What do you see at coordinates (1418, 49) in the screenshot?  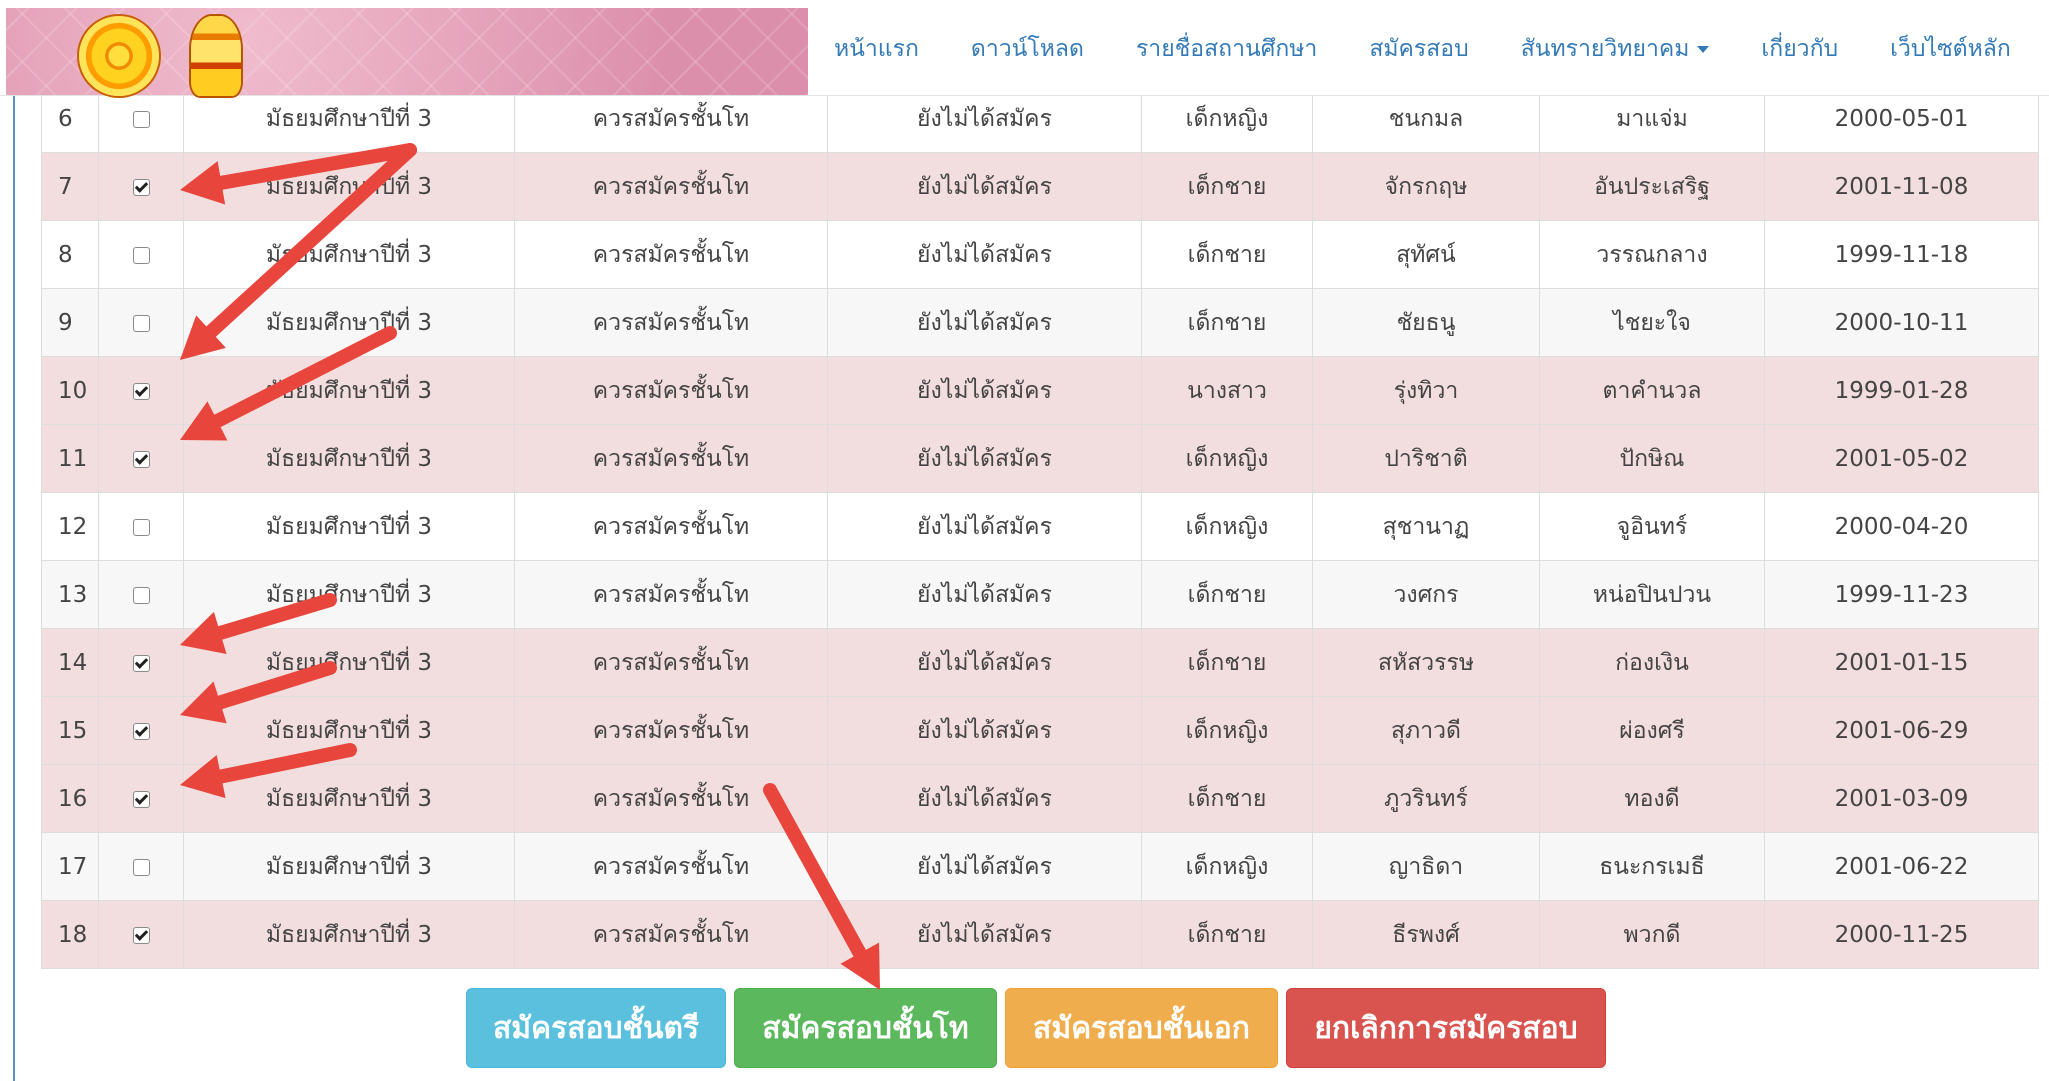 I see `nav-item-3: สมัครสอบ` at bounding box center [1418, 49].